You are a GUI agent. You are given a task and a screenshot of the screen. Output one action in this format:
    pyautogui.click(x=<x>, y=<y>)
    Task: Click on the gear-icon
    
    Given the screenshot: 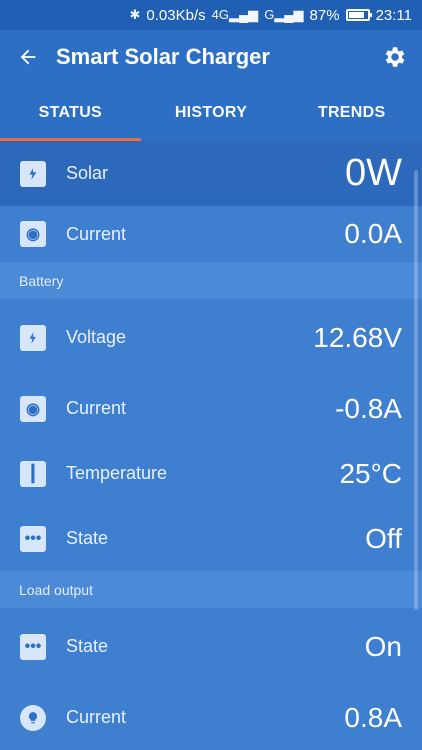 What is the action you would take?
    pyautogui.click(x=394, y=57)
    